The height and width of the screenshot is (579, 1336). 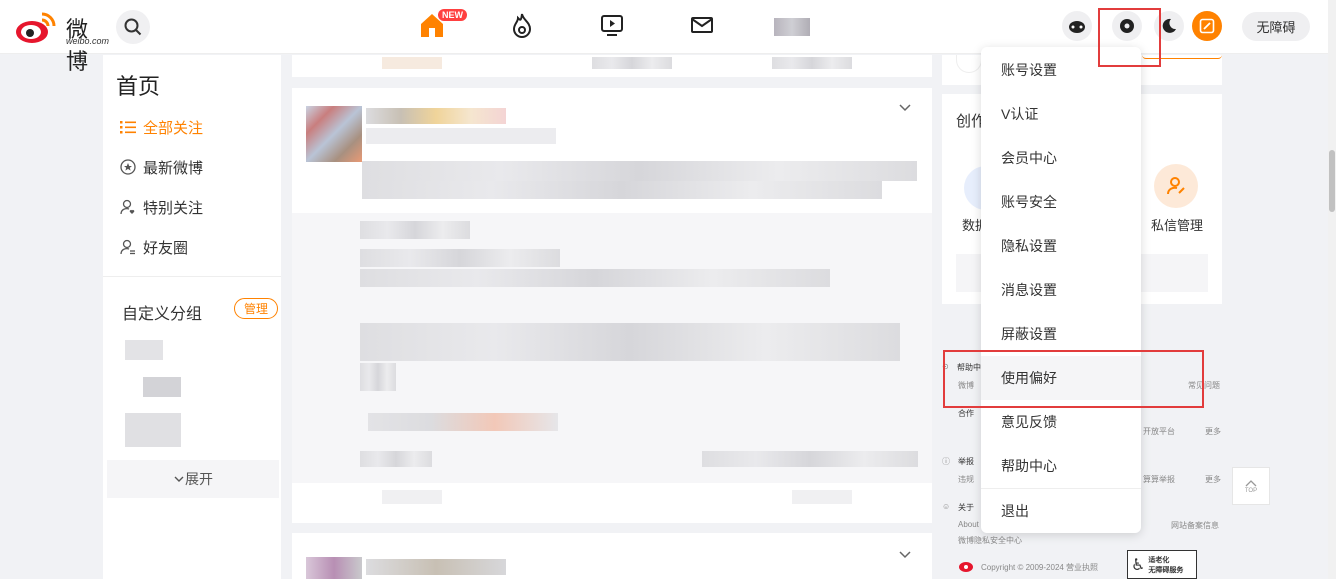 I want to click on hot-nav-button, so click(x=522, y=25).